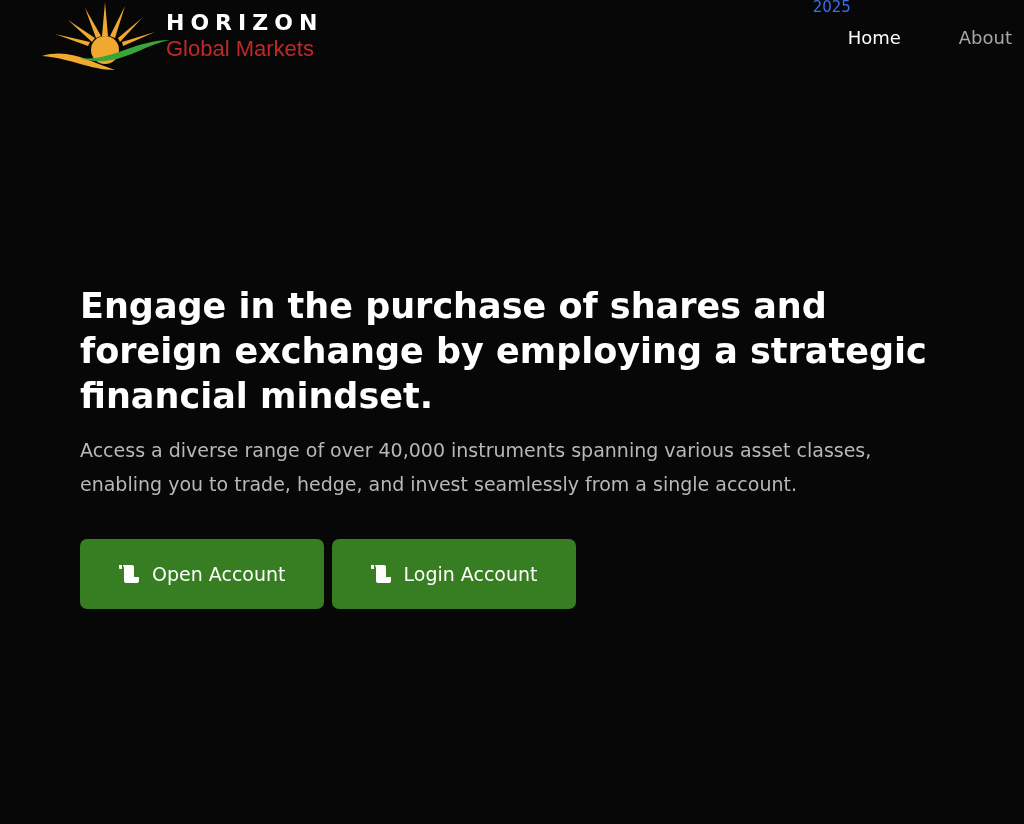 The image size is (1024, 824). What do you see at coordinates (985, 37) in the screenshot?
I see `nav-link: About` at bounding box center [985, 37].